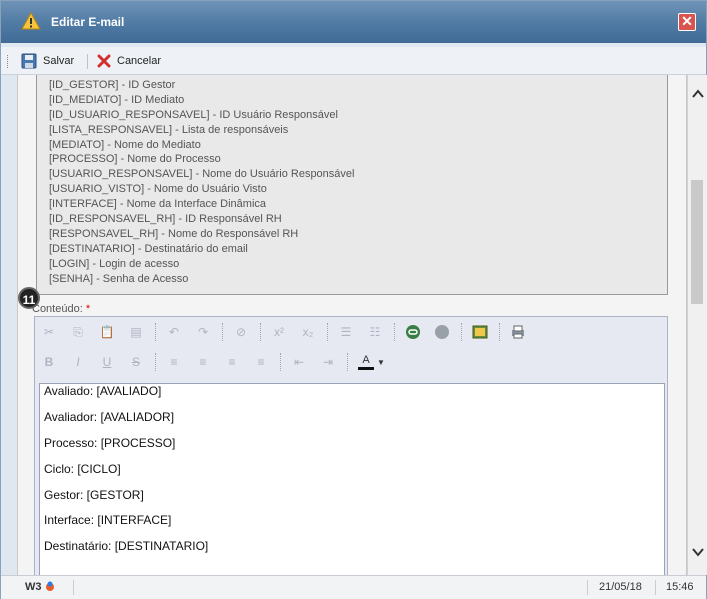  I want to click on content-label: Conteúdo: *, so click(61, 309).